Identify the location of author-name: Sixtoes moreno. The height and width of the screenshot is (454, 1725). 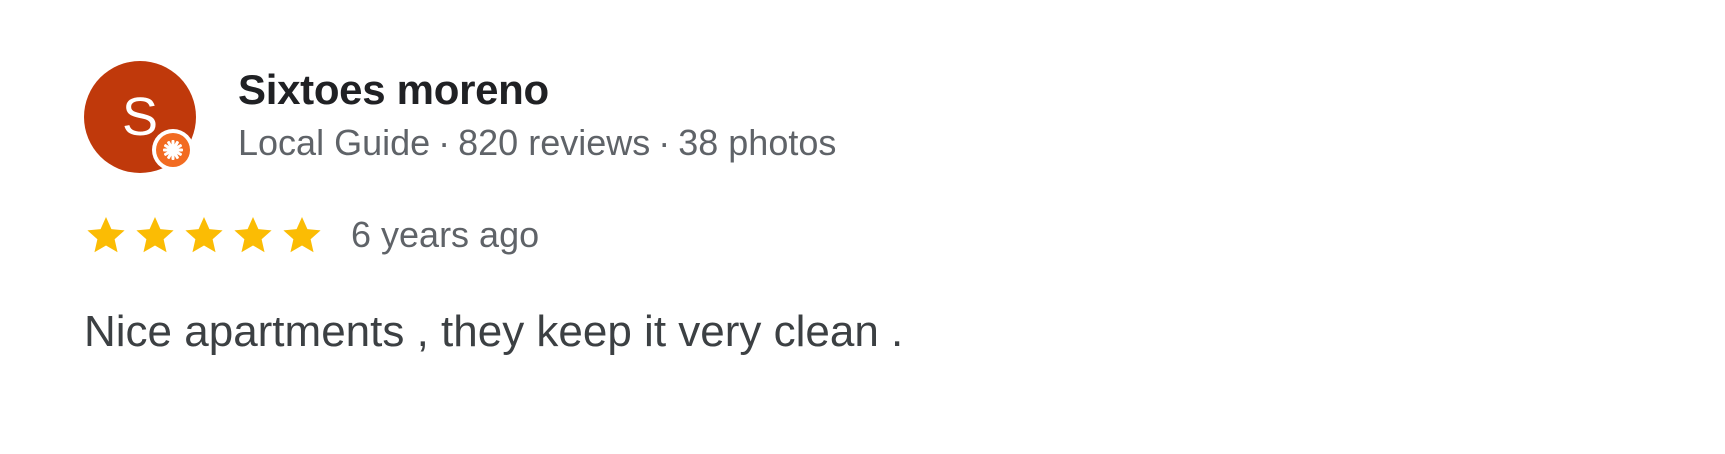
(537, 90).